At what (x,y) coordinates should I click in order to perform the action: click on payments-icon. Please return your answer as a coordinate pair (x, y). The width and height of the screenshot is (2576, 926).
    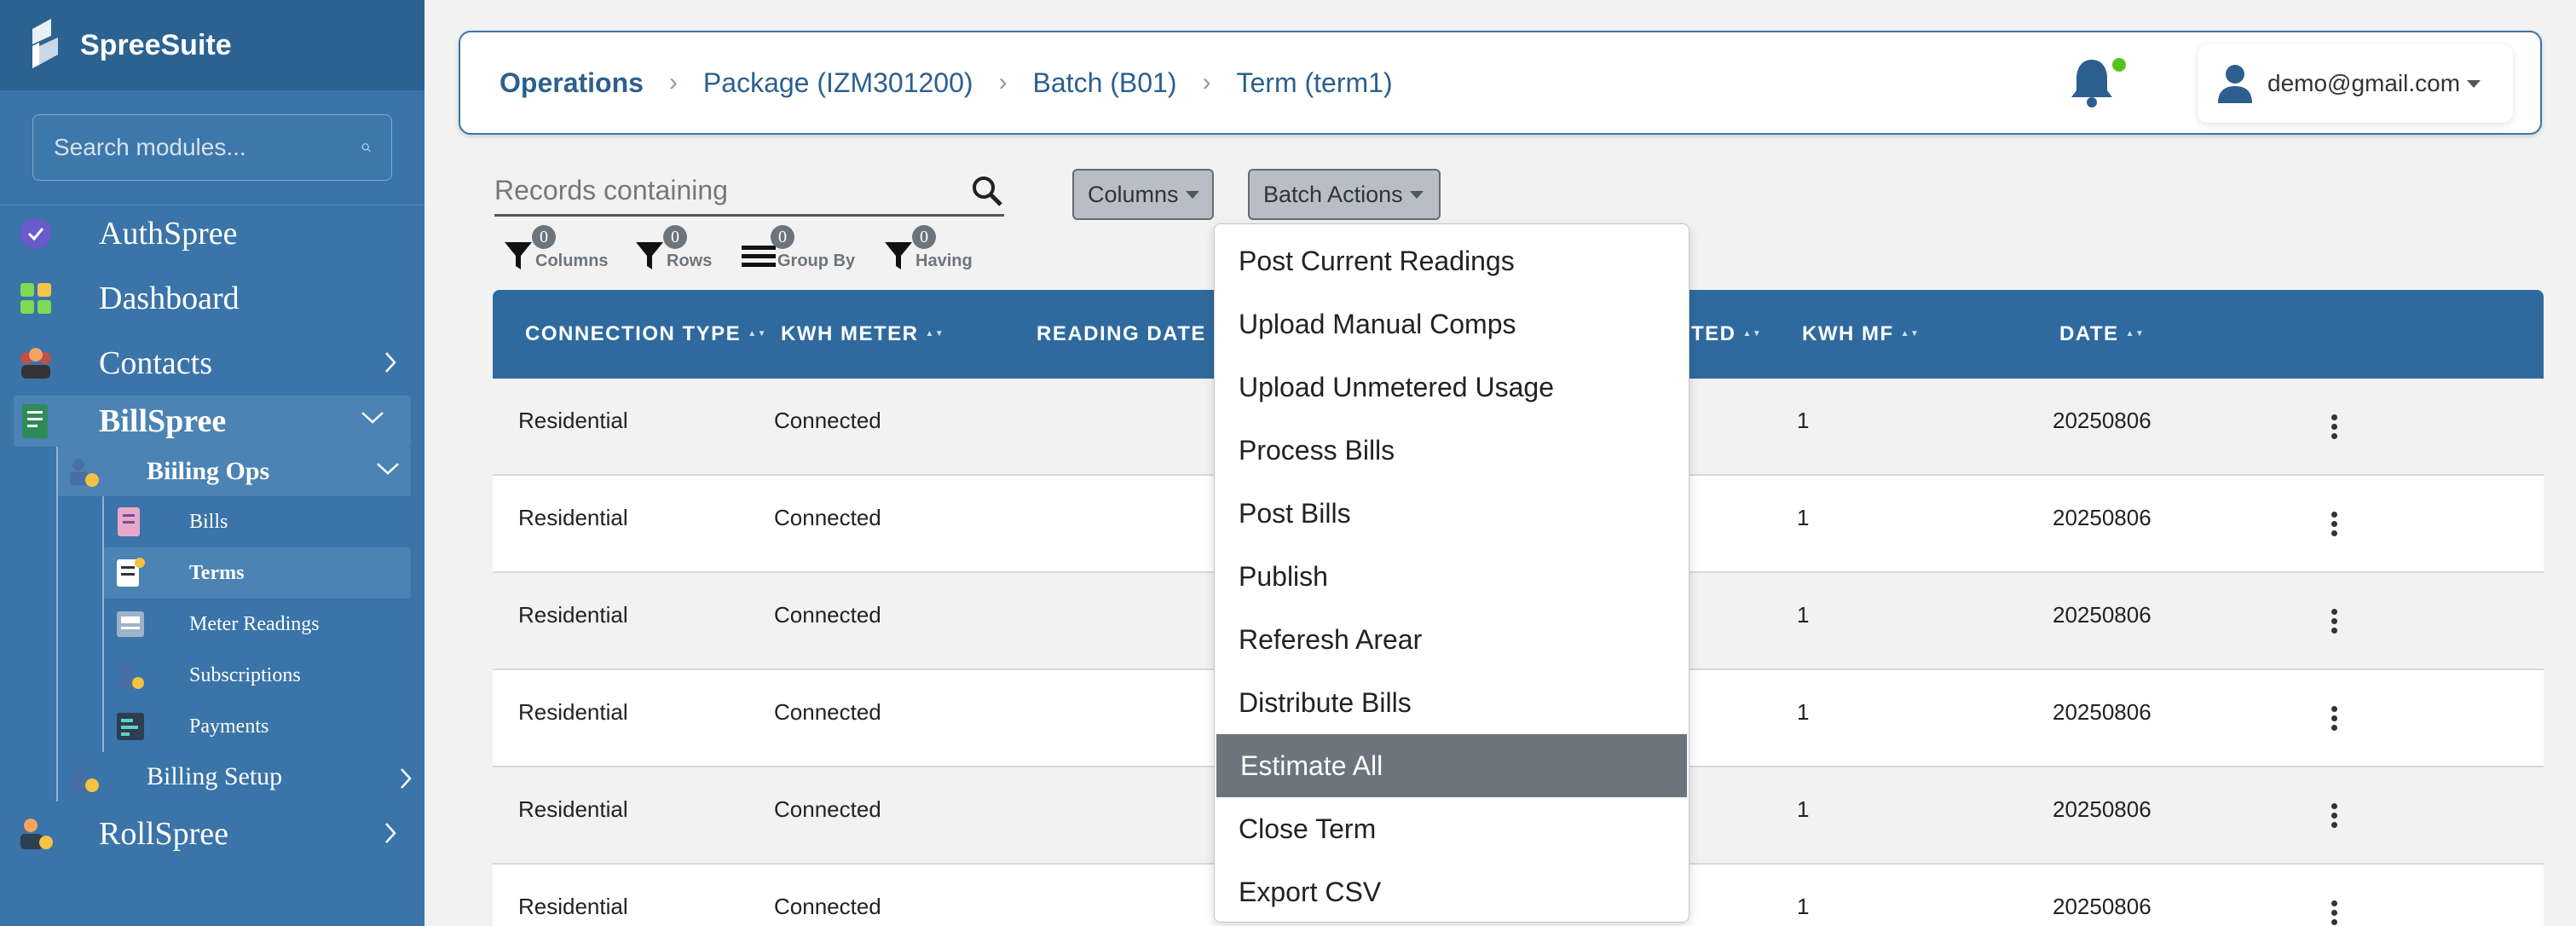
    Looking at the image, I should click on (130, 726).